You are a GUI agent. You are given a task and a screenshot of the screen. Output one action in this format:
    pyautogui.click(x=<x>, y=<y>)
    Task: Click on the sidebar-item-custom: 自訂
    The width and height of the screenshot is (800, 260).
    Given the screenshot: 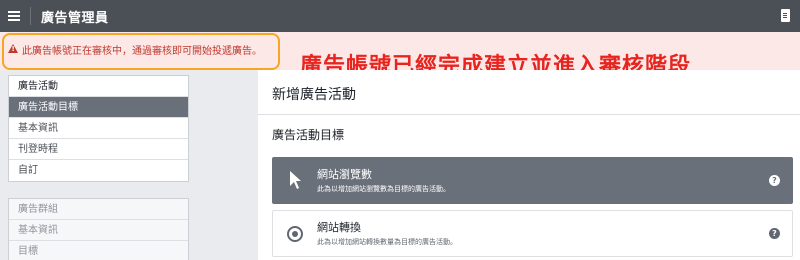 What is the action you would take?
    pyautogui.click(x=98, y=170)
    